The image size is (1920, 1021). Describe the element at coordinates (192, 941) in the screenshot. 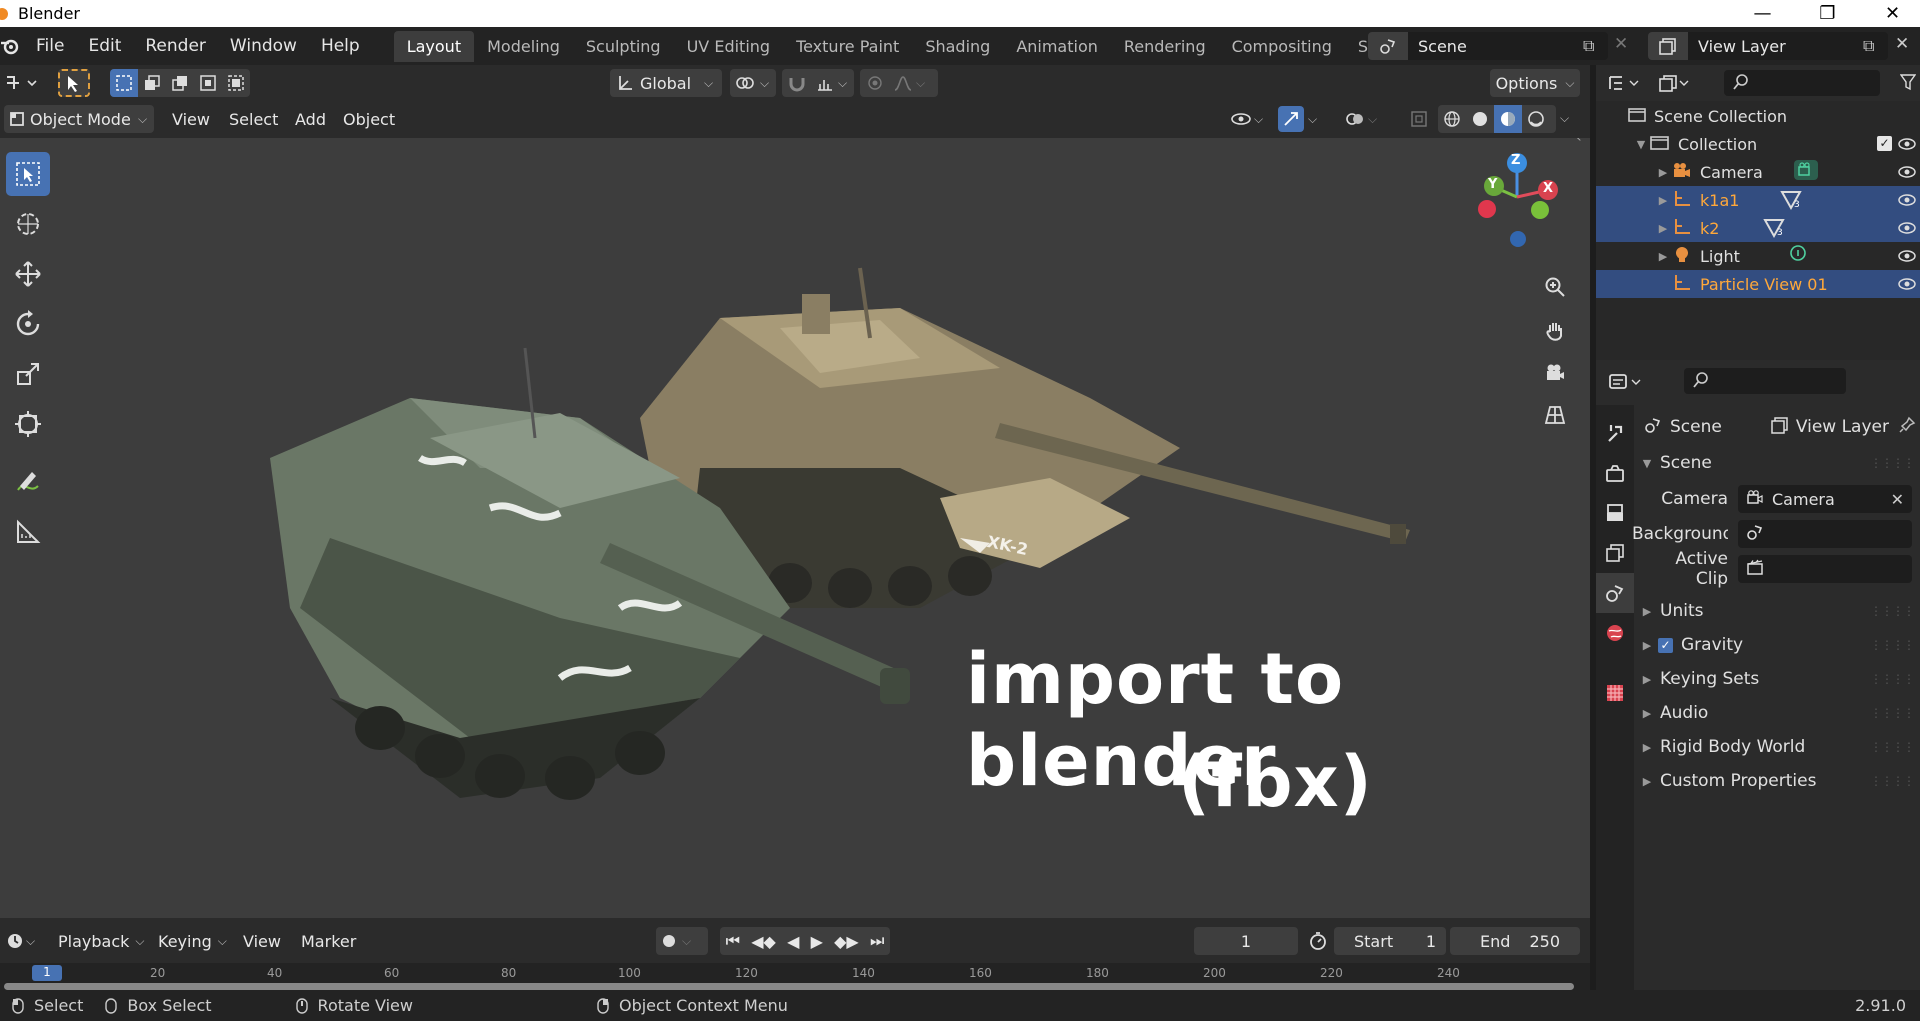

I see `keying-menu: Keying ⌵` at that location.